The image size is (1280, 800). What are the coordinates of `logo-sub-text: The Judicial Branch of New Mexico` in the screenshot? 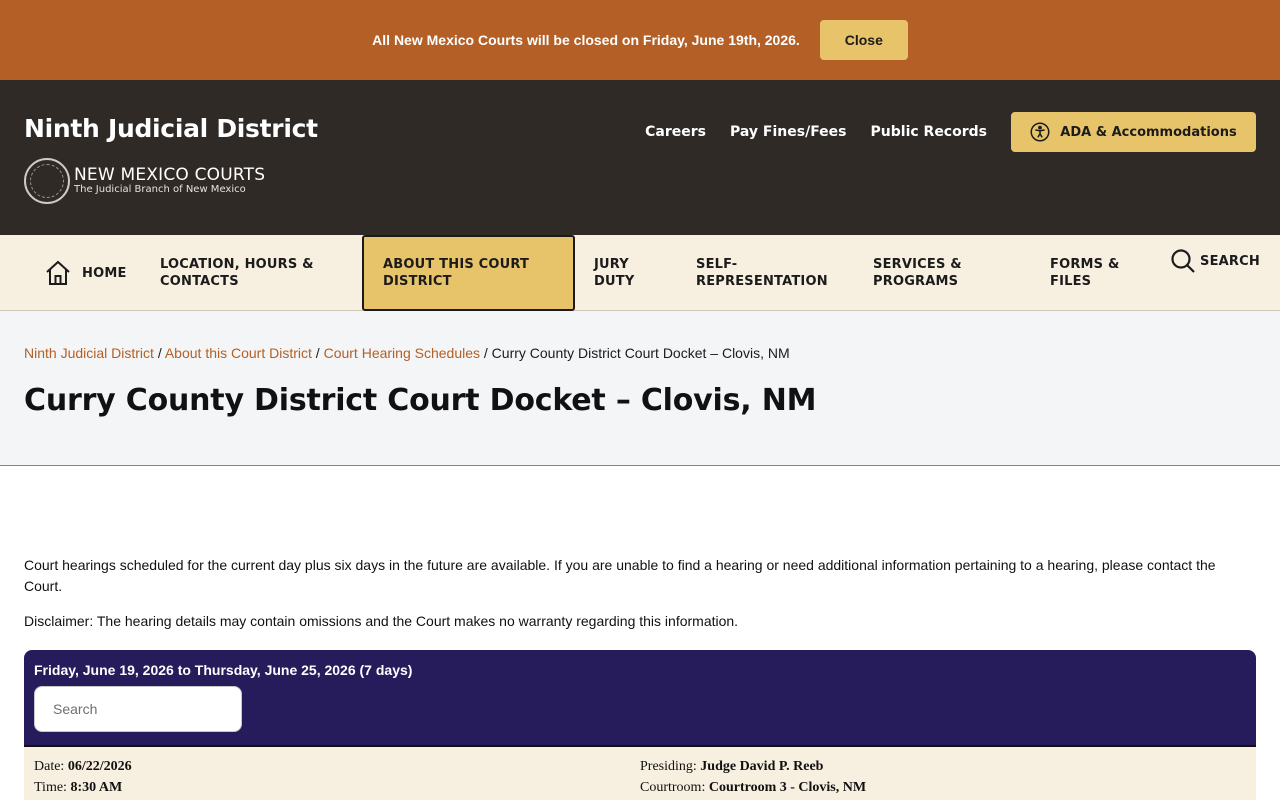 It's located at (160, 189).